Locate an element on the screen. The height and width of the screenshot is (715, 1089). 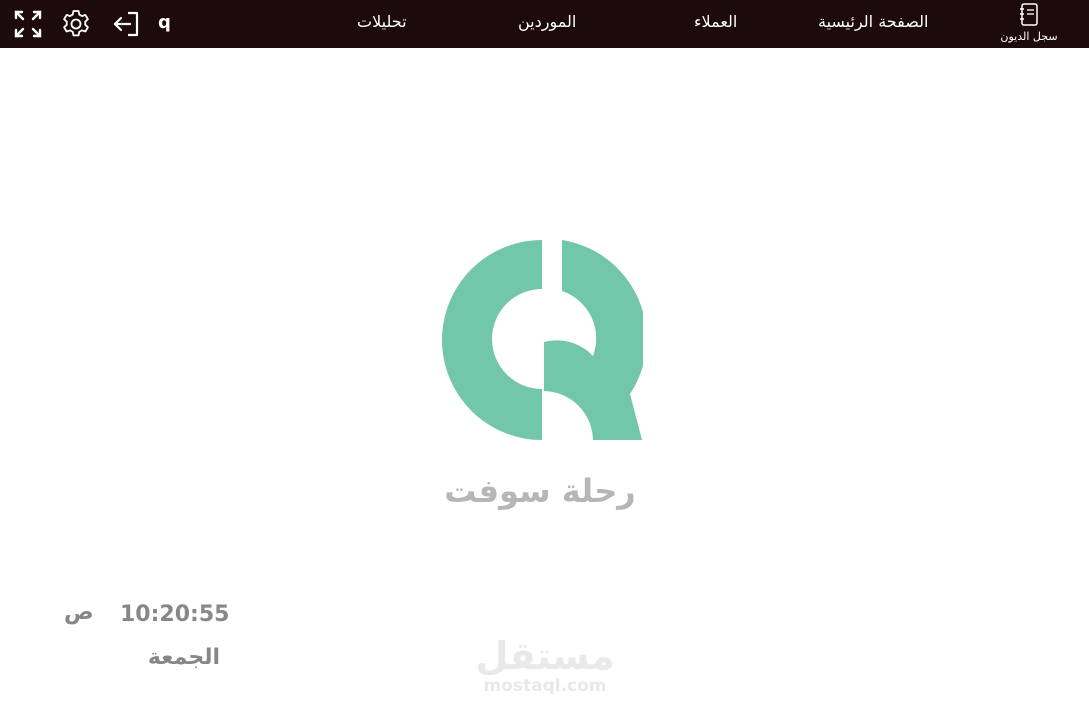
clock-day: الجمعة is located at coordinates (183, 657).